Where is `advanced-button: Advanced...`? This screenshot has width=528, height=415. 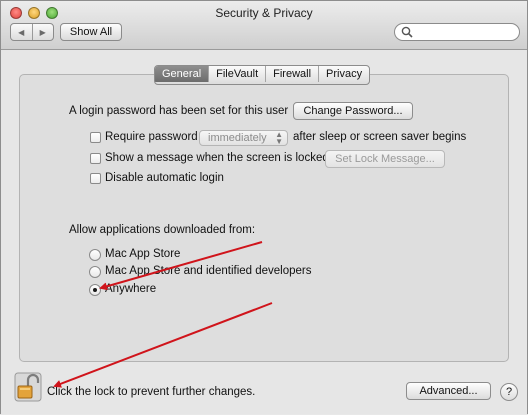 advanced-button: Advanced... is located at coordinates (448, 391).